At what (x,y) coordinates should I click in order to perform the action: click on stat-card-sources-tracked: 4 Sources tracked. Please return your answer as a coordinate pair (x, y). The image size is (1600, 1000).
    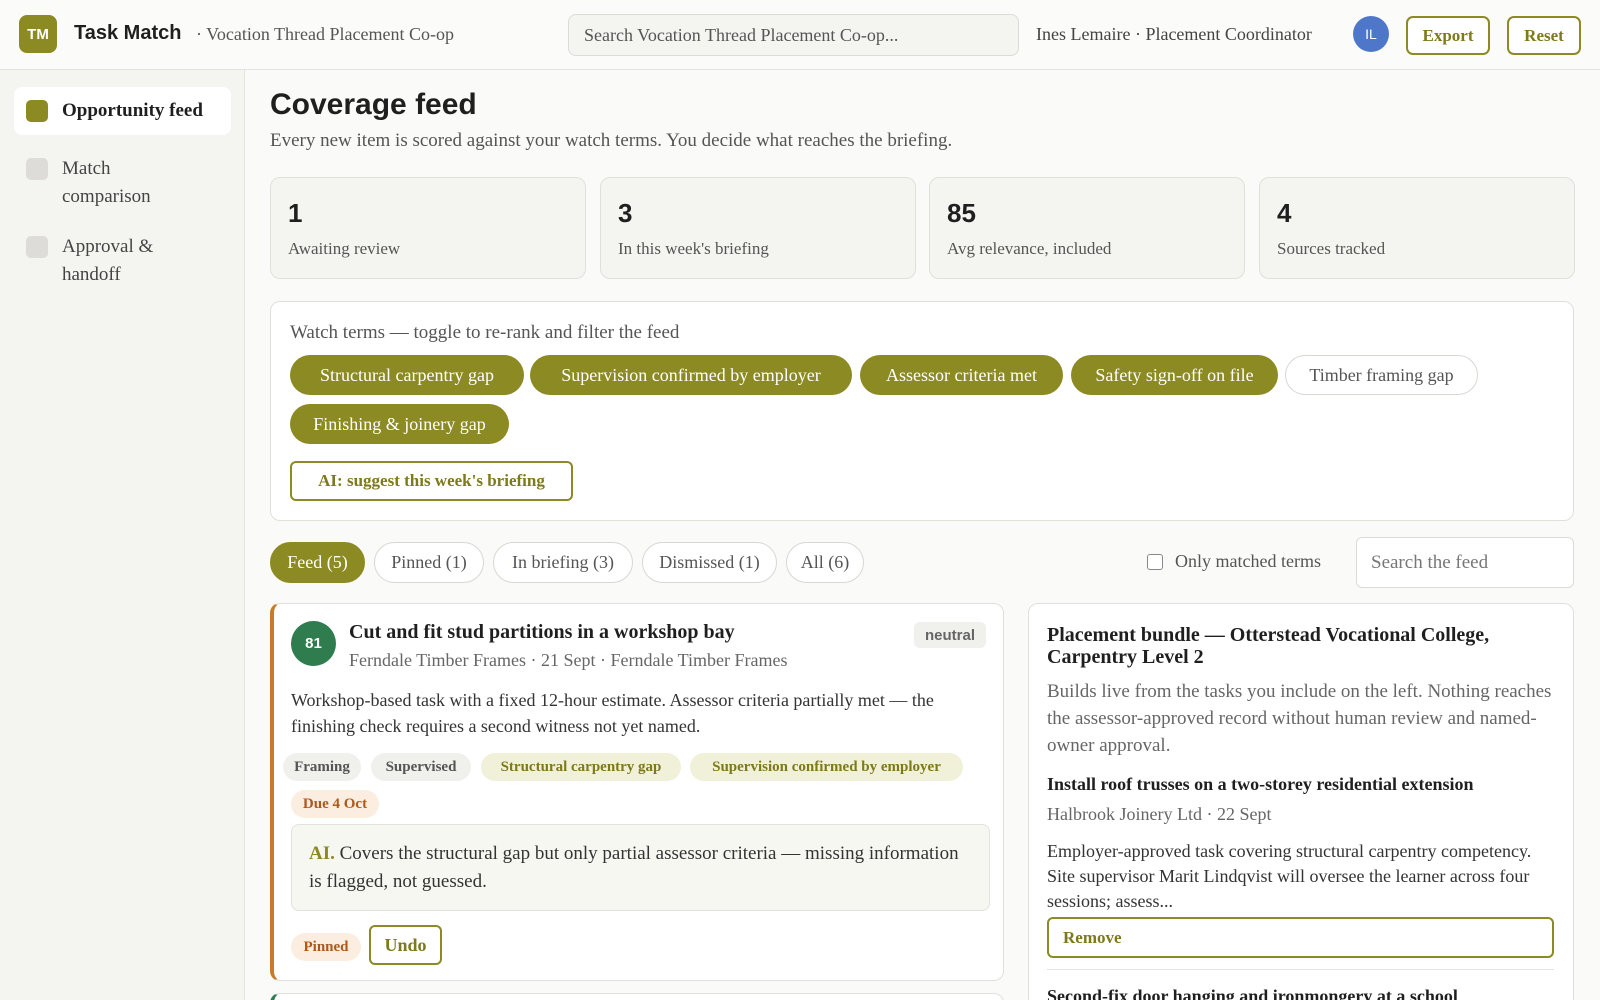
    Looking at the image, I should click on (1417, 228).